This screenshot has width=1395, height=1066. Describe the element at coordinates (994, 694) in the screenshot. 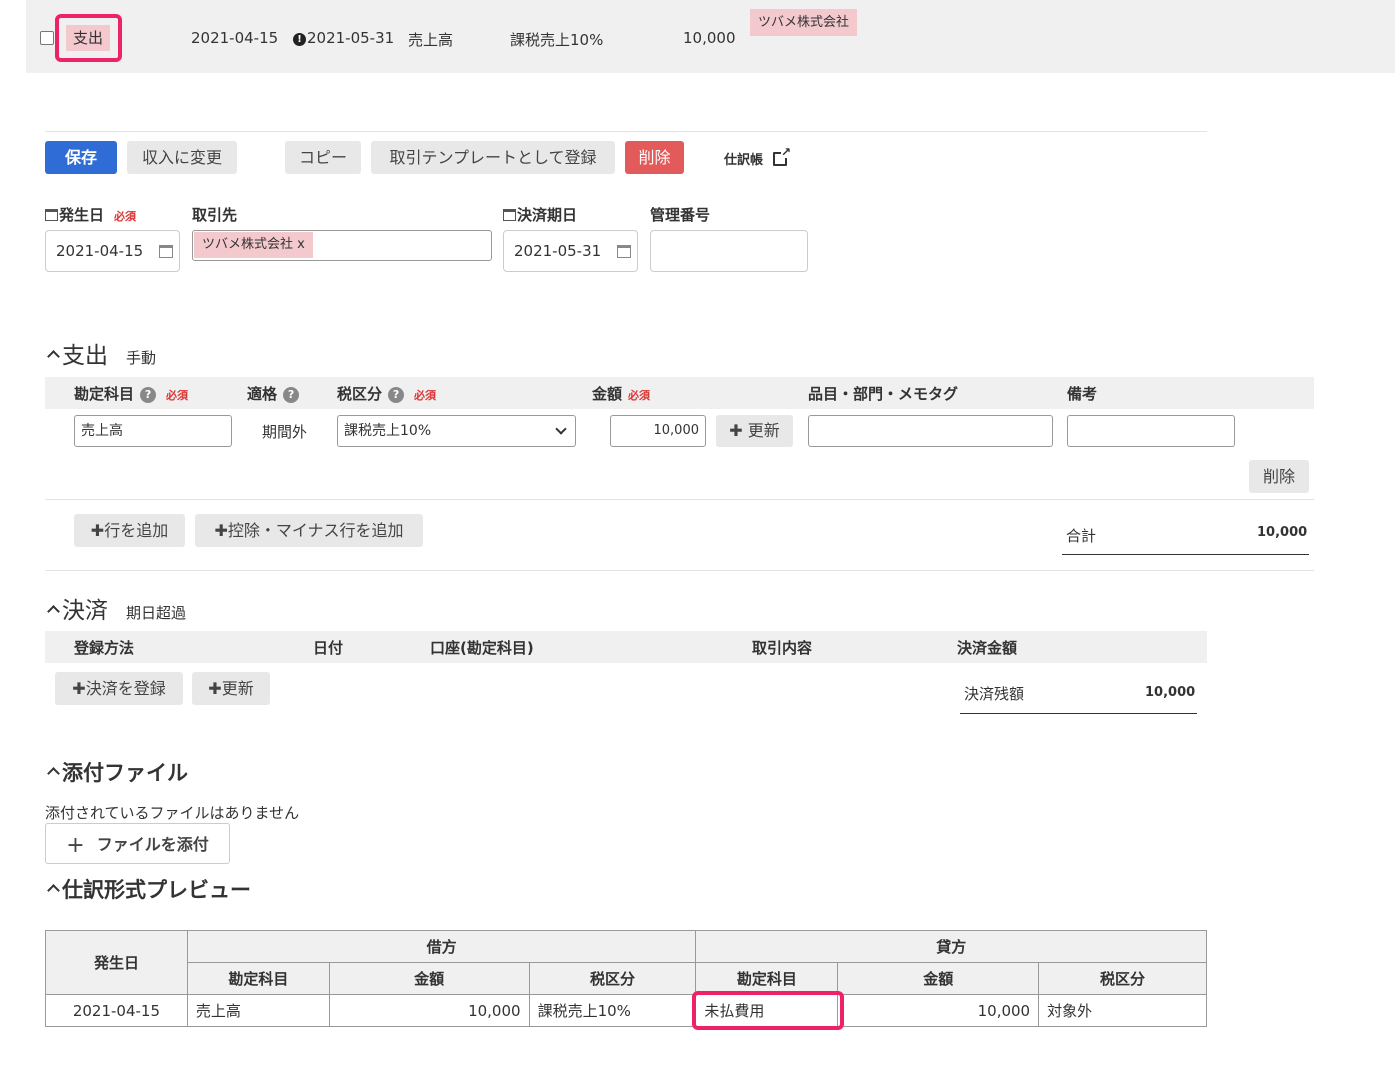

I see `balance-label: 決済残額` at that location.